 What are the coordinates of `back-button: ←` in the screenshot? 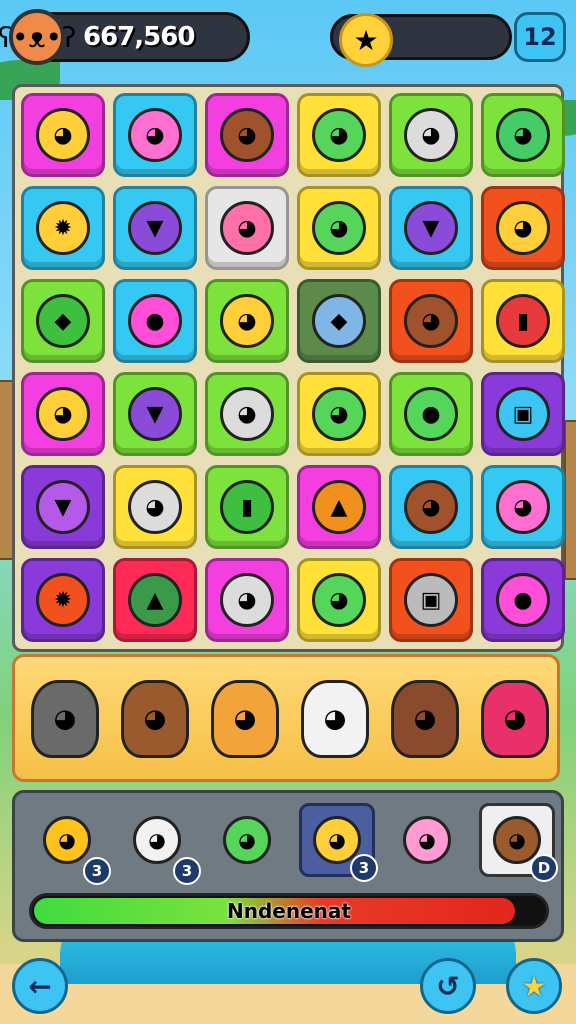 It's located at (40, 986).